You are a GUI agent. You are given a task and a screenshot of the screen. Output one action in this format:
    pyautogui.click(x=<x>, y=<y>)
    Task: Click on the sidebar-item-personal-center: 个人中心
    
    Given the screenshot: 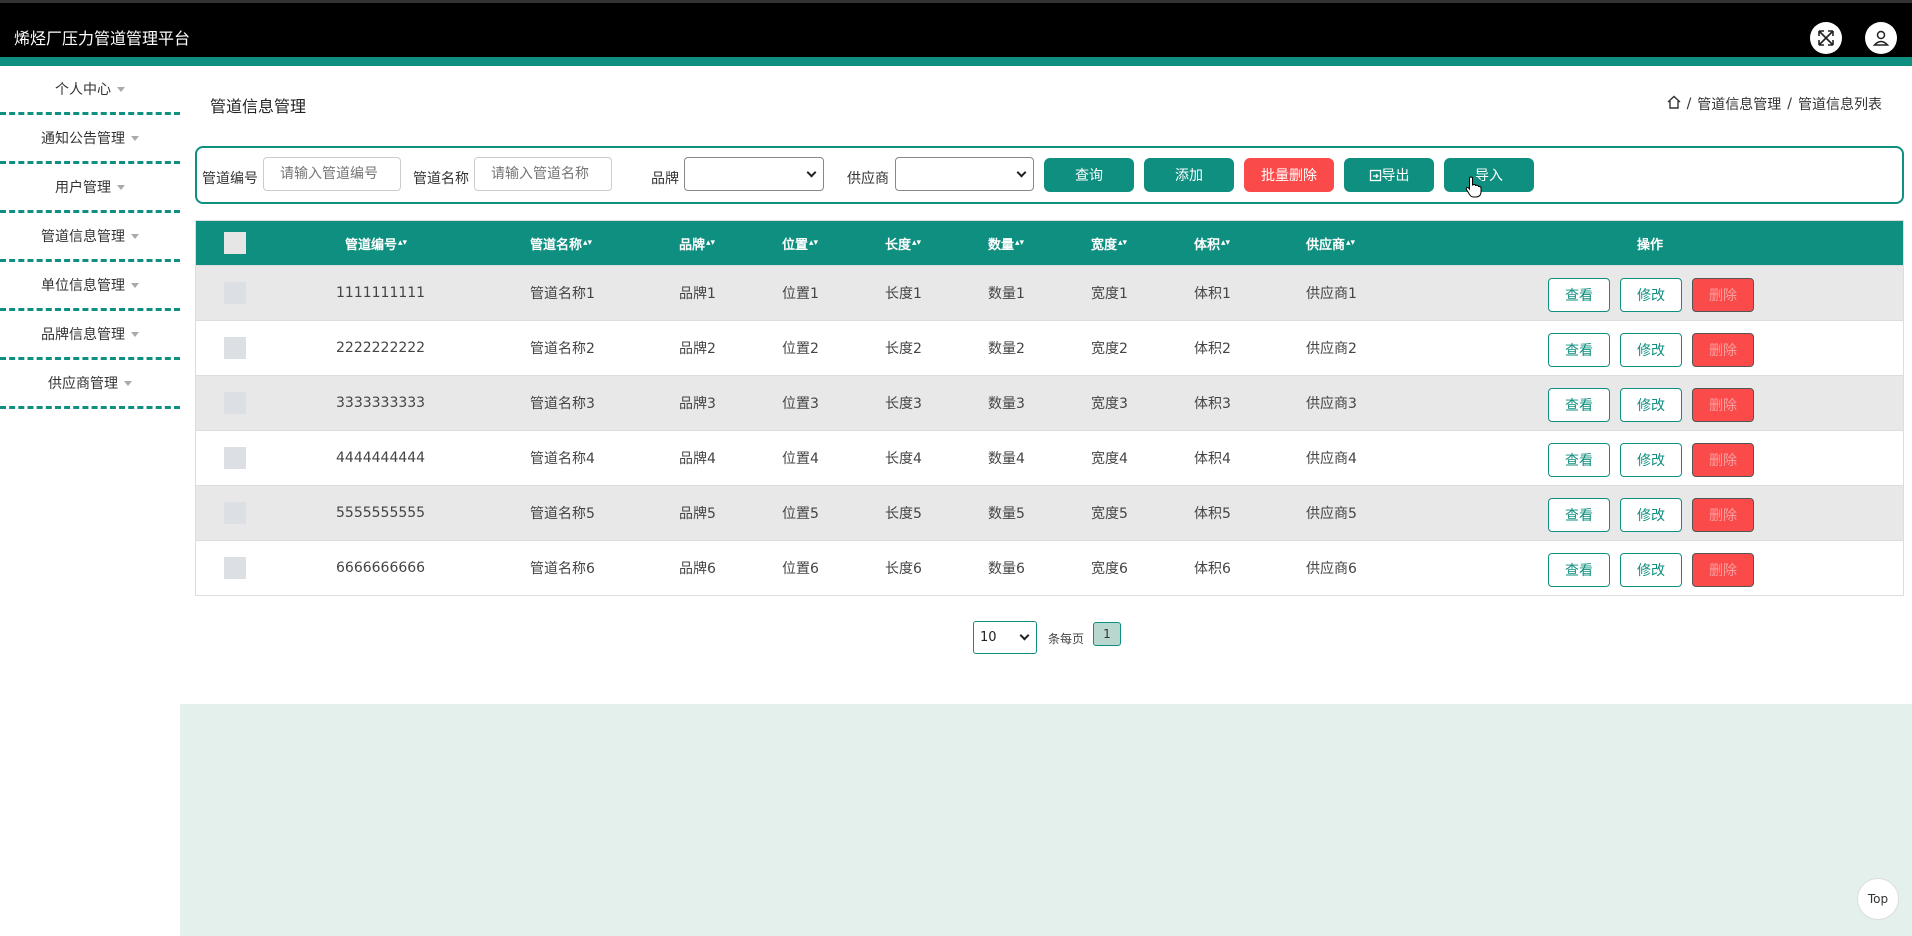 What is the action you would take?
    pyautogui.click(x=90, y=90)
    